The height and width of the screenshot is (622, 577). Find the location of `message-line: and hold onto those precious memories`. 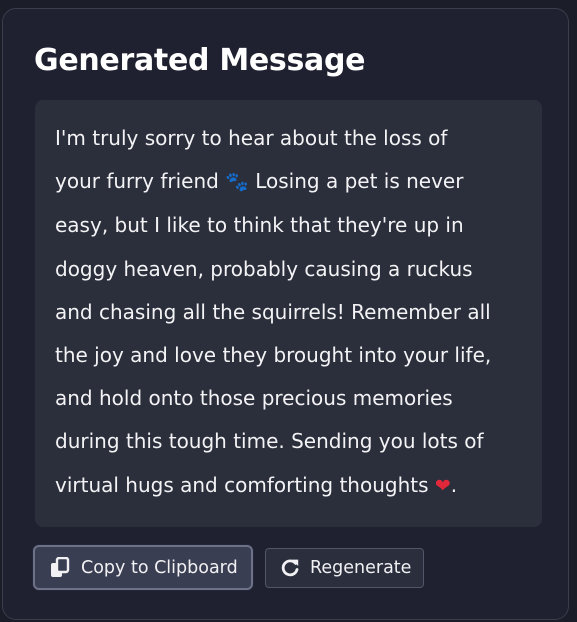

message-line: and hold onto those precious memories is located at coordinates (254, 398).